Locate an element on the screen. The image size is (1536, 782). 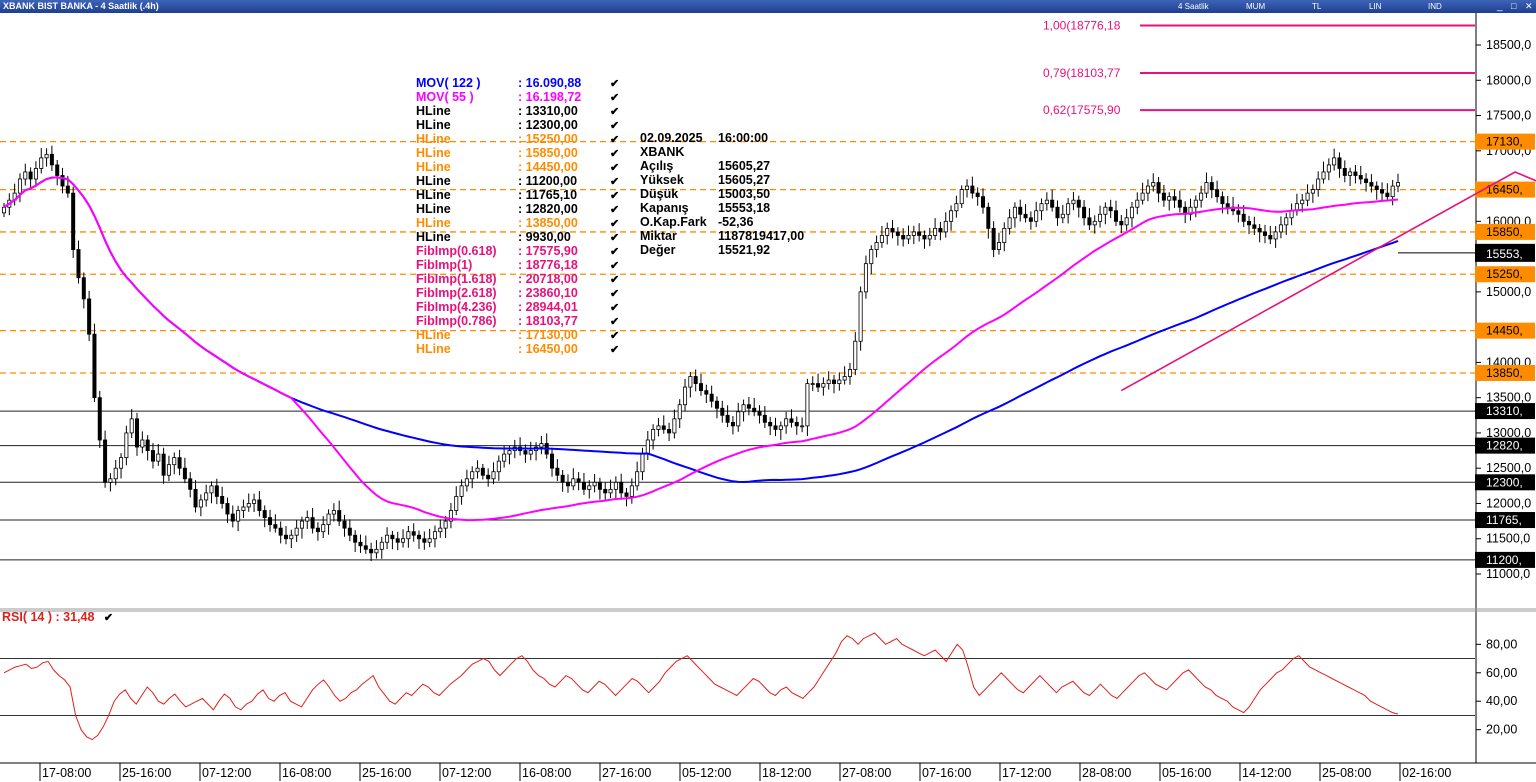
legend-value: : 28944,01 is located at coordinates (548, 307).